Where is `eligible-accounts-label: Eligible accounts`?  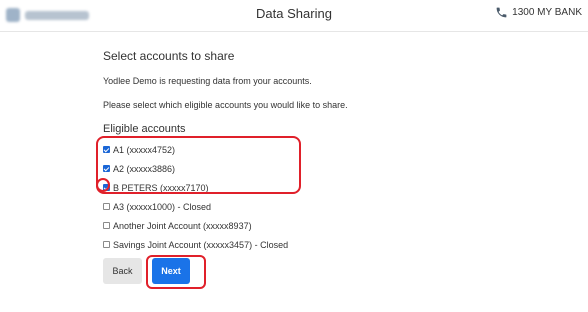
eligible-accounts-label: Eligible accounts is located at coordinates (144, 129).